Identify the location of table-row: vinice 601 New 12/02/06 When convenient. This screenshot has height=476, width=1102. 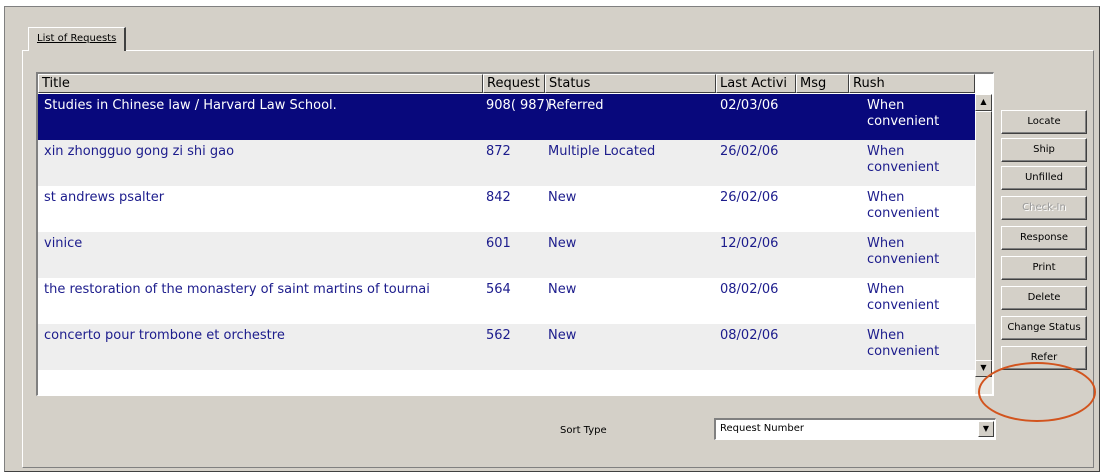
(506, 255).